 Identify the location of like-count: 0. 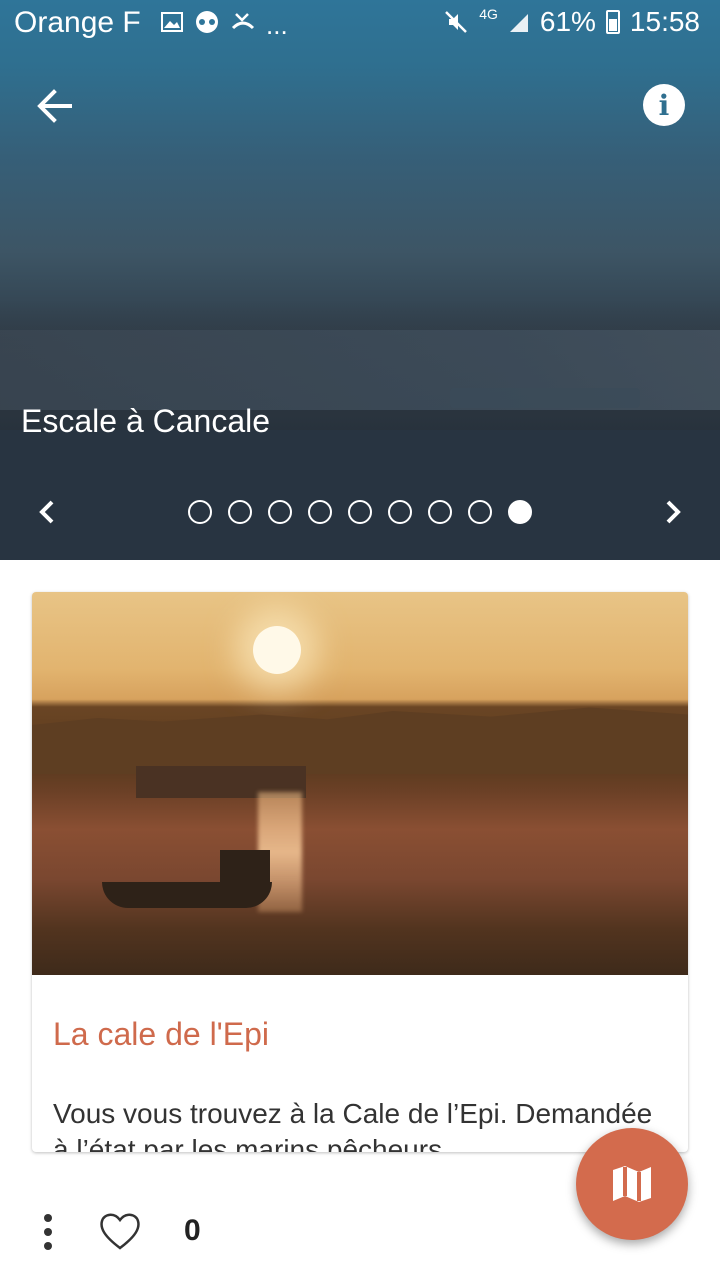
(192, 1230).